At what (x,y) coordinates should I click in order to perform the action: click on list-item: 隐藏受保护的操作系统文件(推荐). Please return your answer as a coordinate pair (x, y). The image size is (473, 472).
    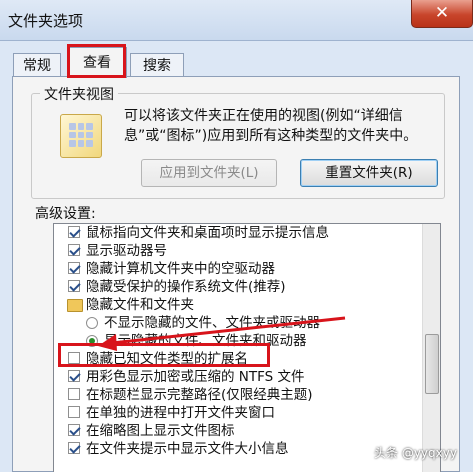
    Looking at the image, I should click on (239, 287).